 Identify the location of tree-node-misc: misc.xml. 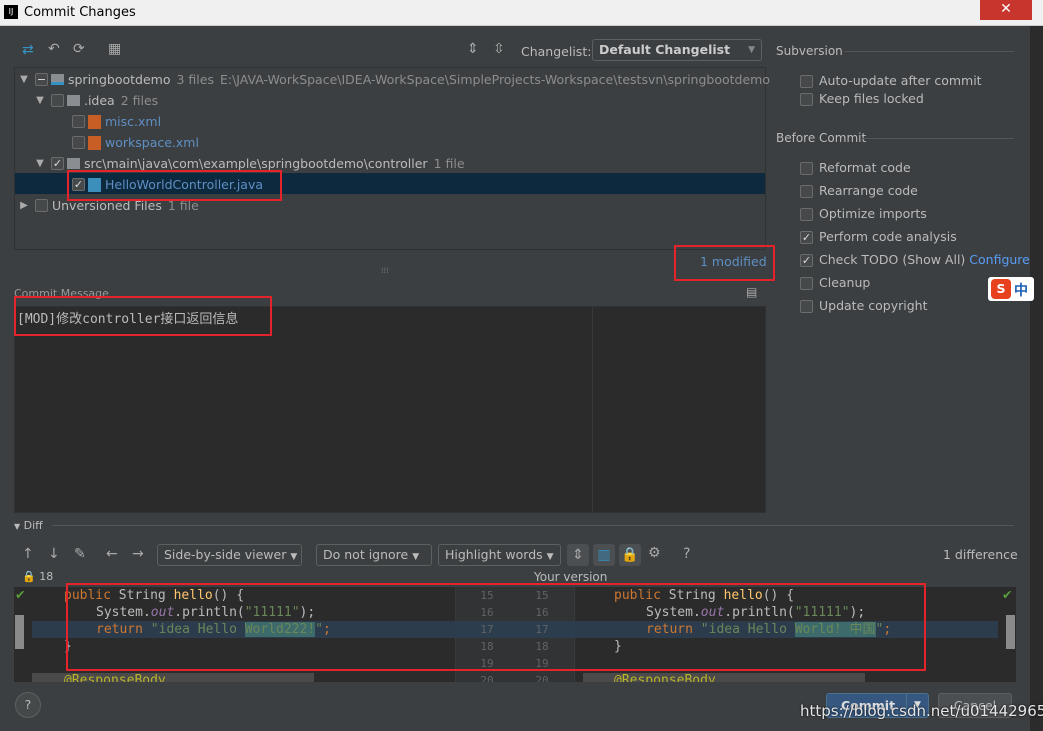
(390, 120).